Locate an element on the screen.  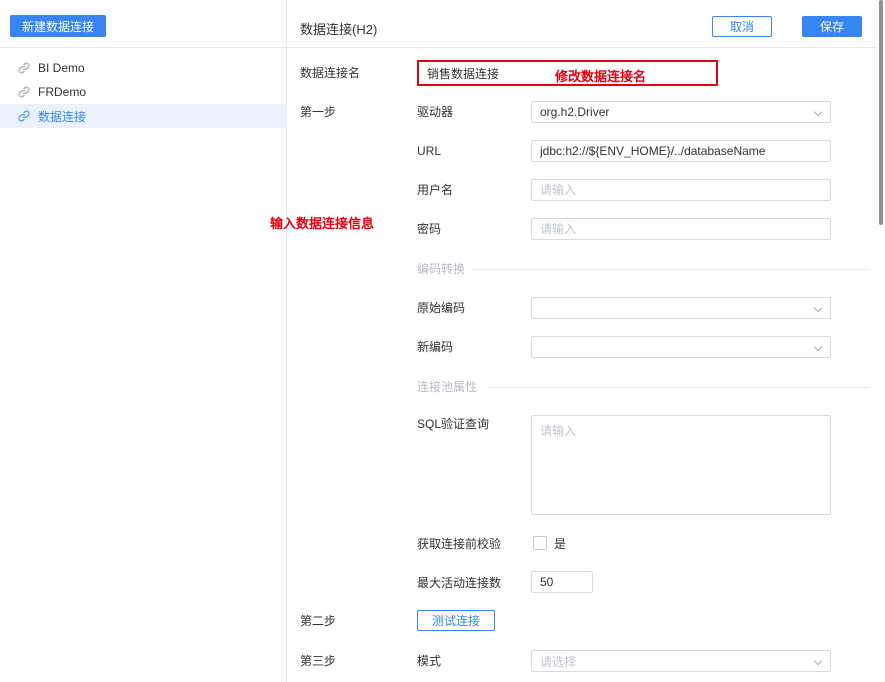
input-info-annotation-text: 输入数据连接信息 is located at coordinates (322, 223).